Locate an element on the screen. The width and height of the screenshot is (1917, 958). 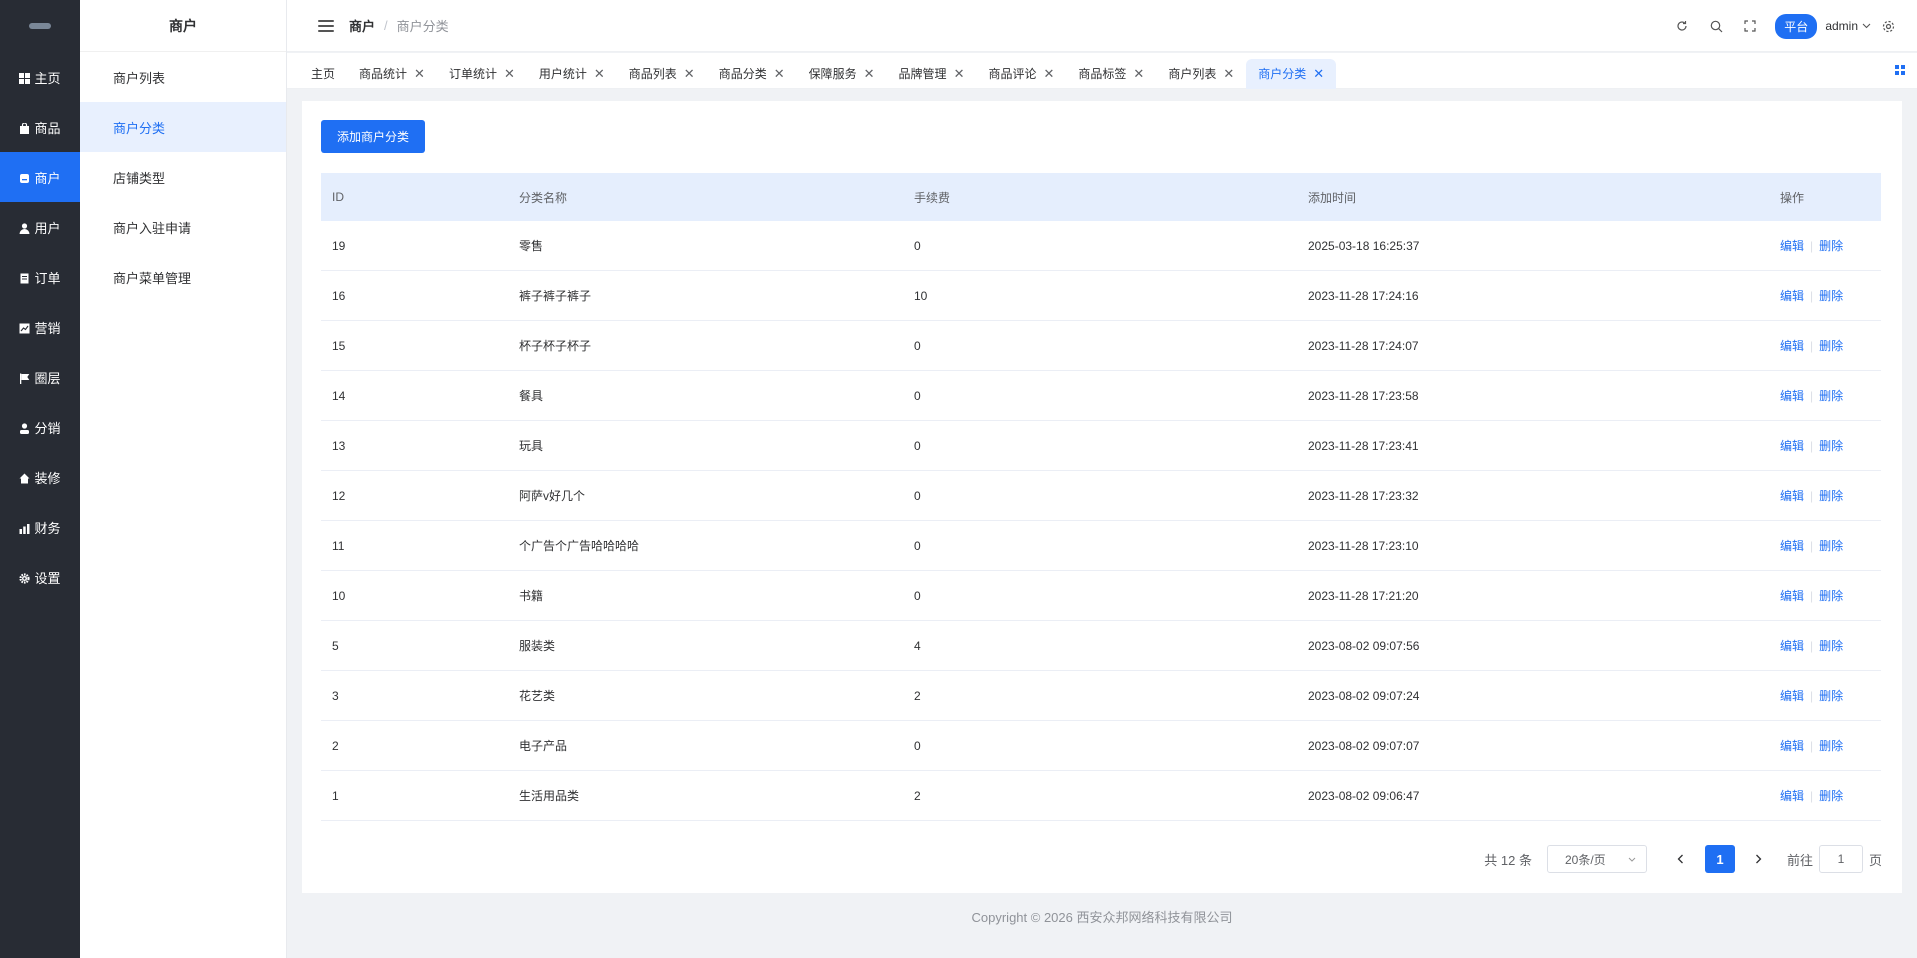
column-header-id: ID is located at coordinates (338, 197).